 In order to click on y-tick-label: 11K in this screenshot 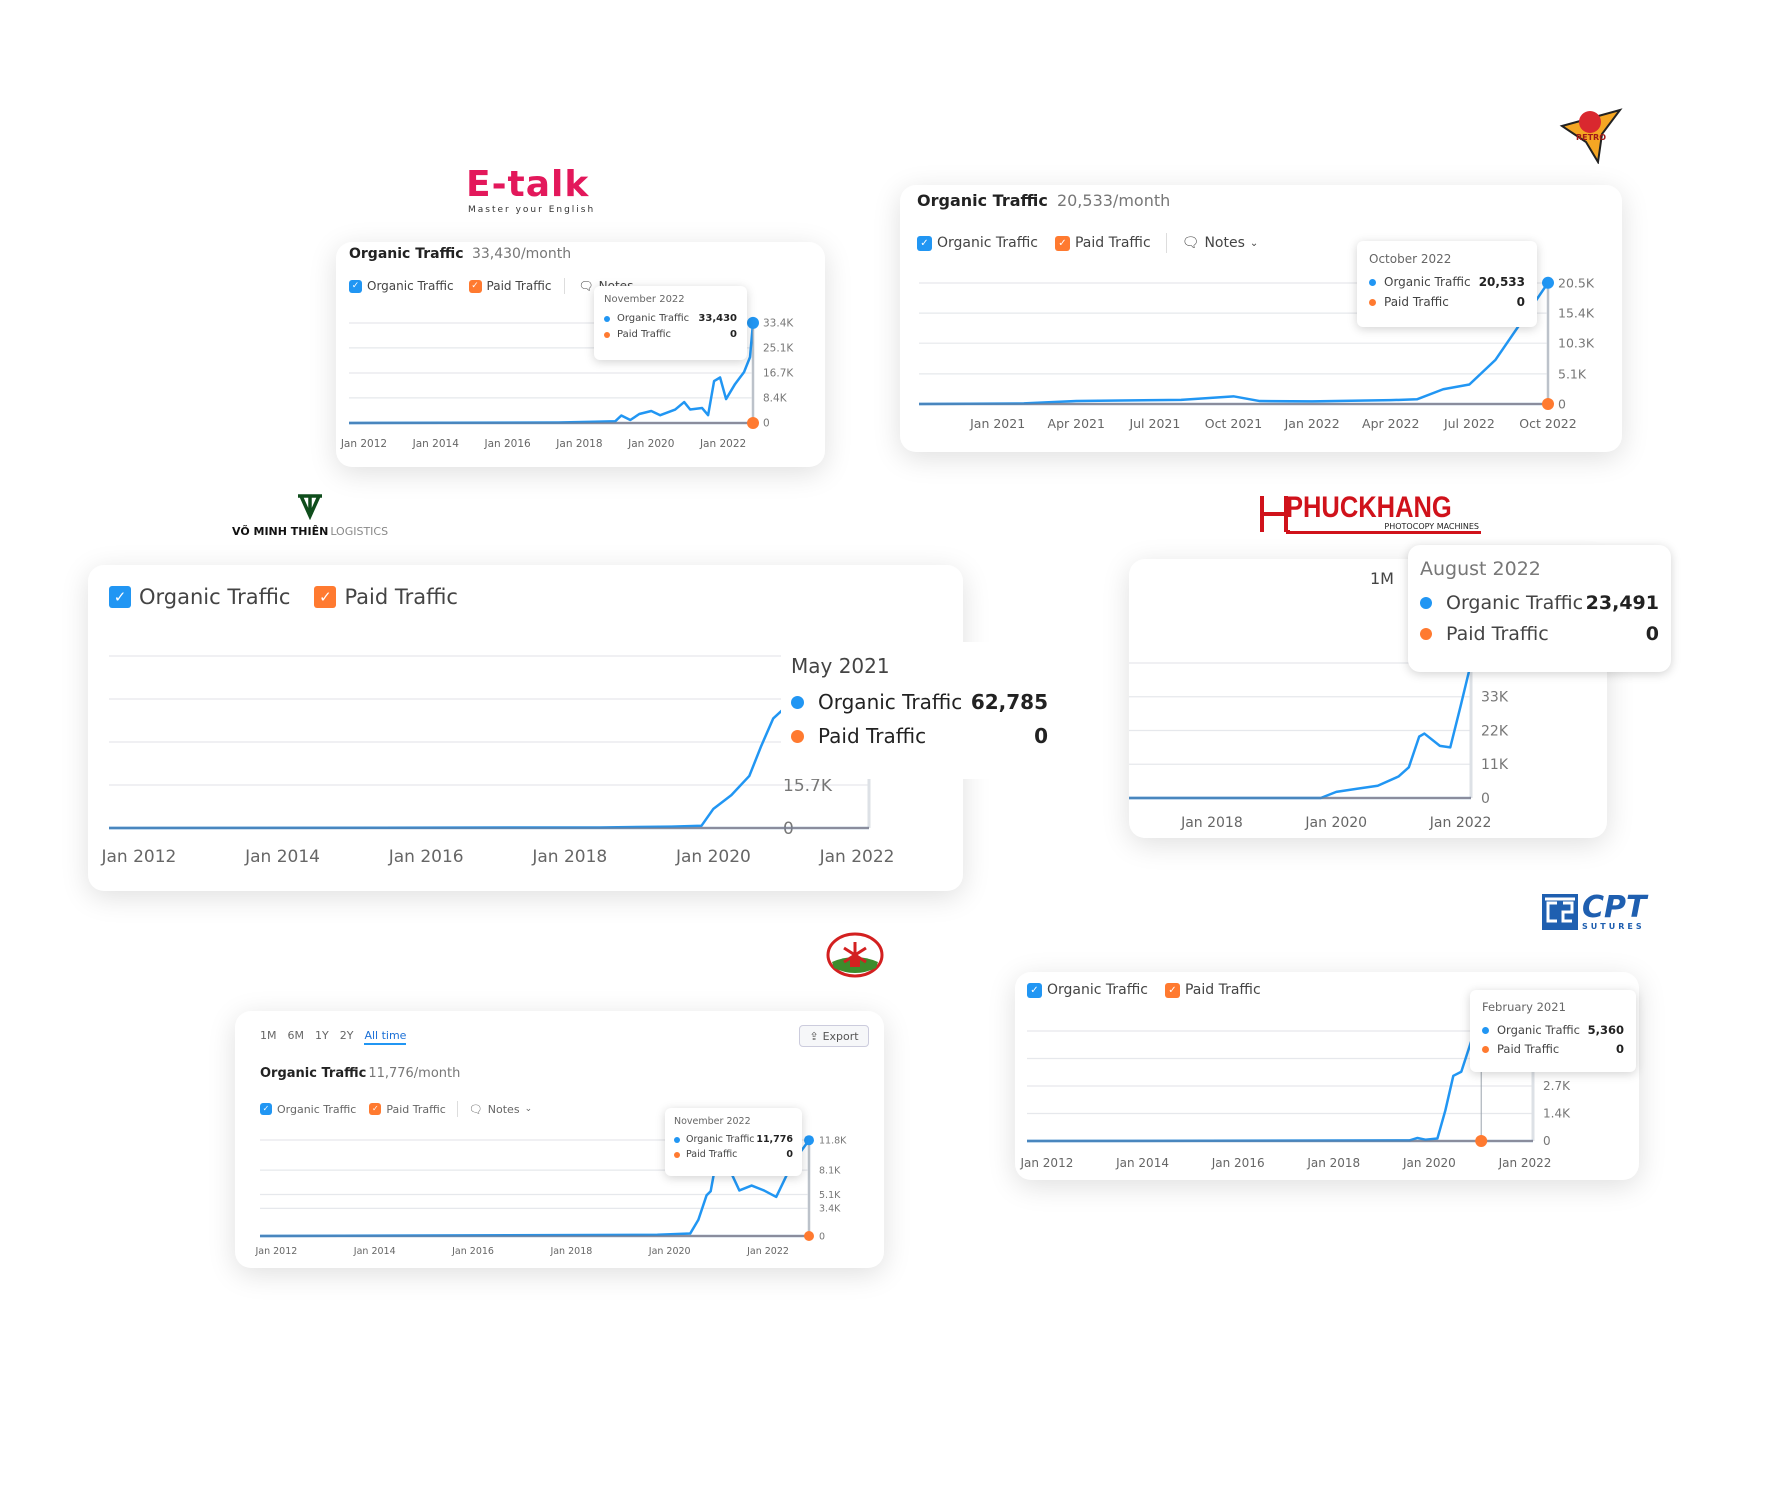, I will do `click(1495, 765)`.